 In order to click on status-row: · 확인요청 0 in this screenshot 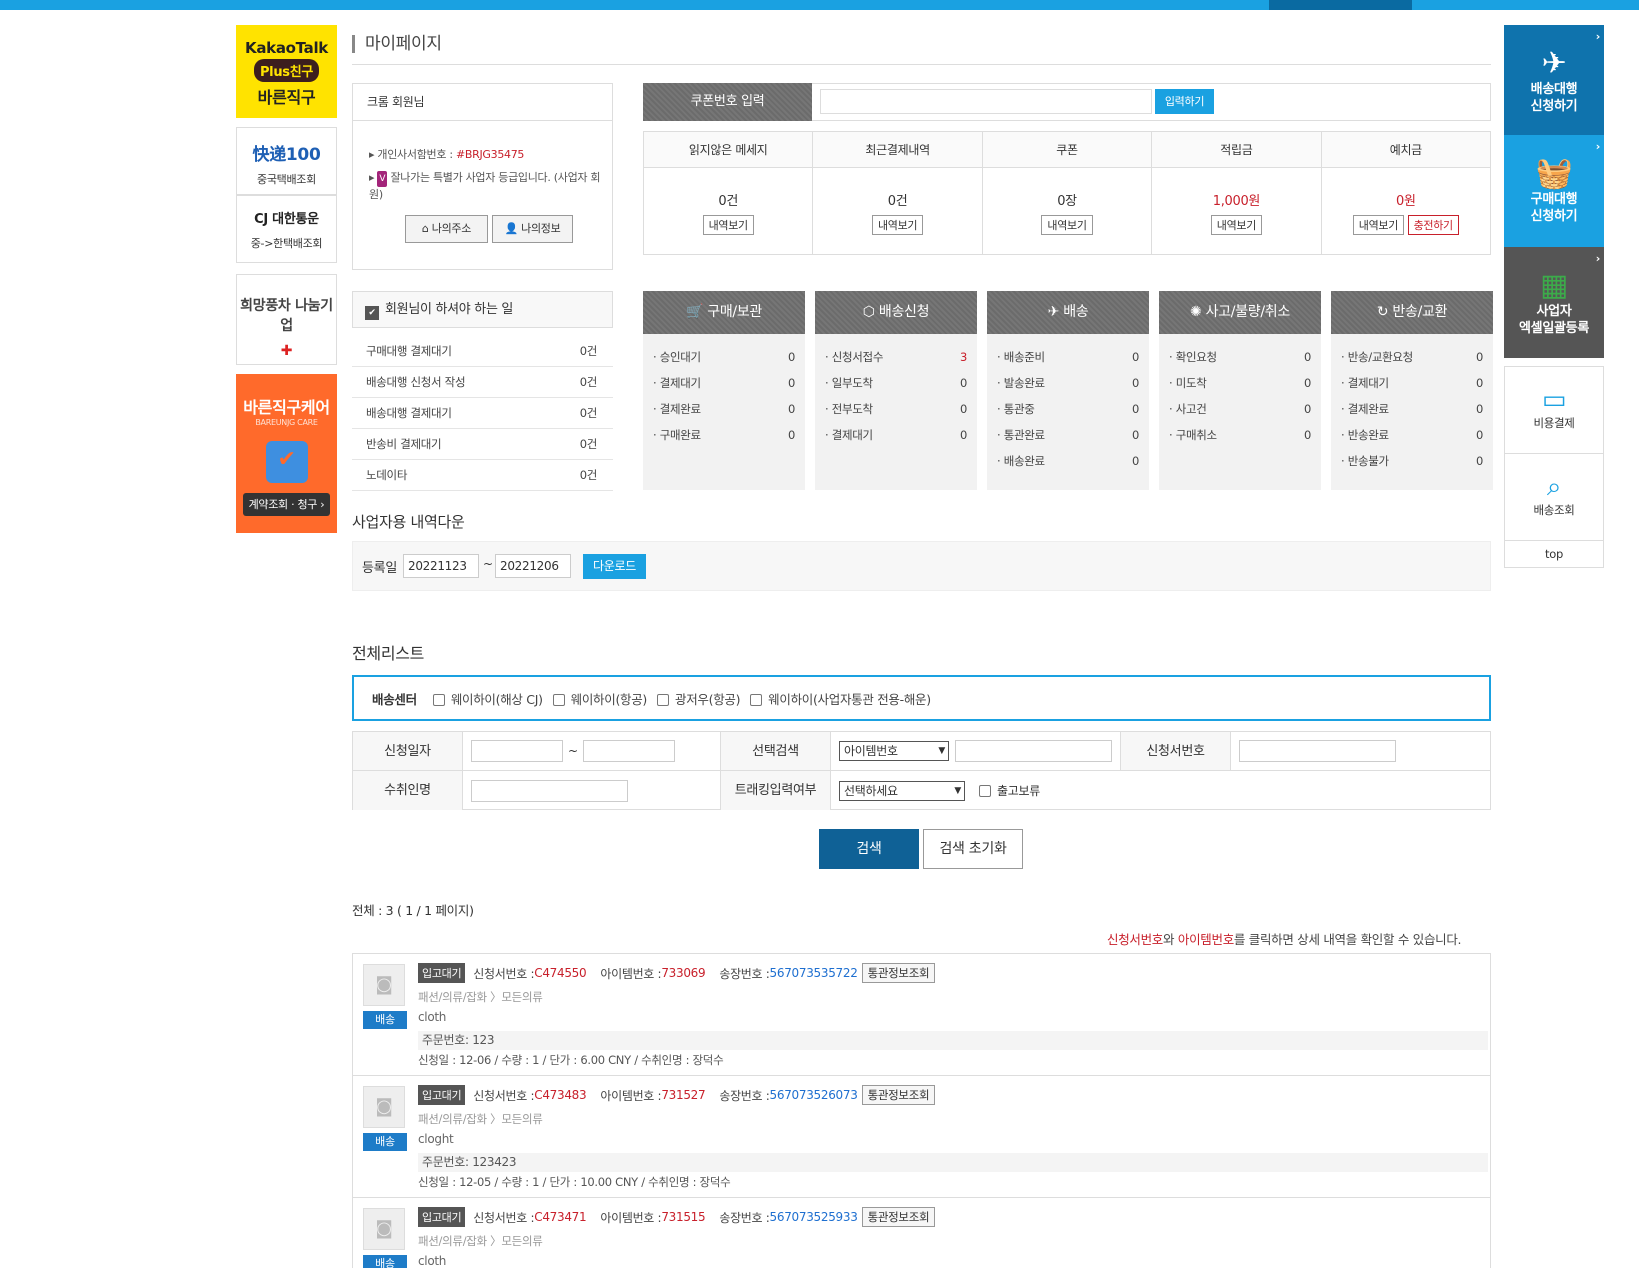, I will do `click(1240, 357)`.